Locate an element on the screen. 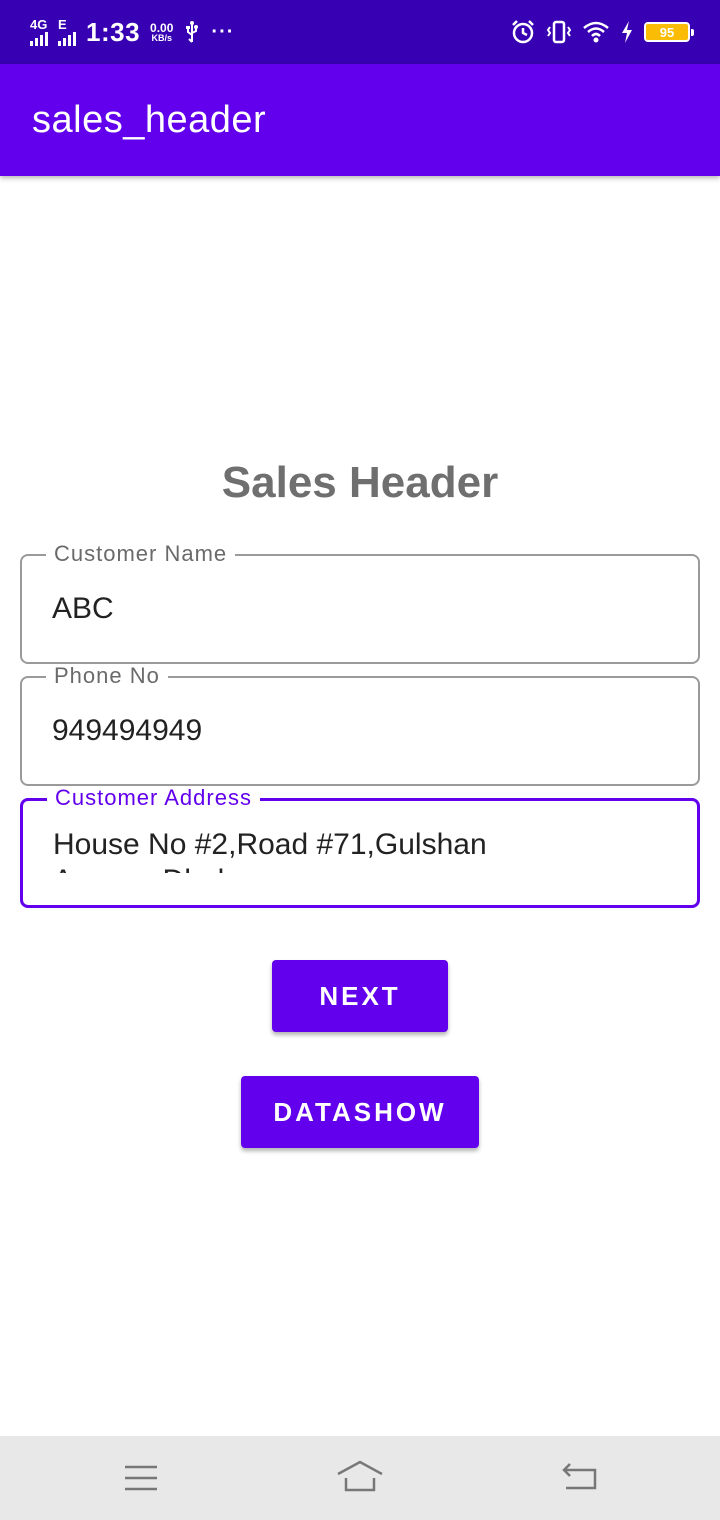 Image resolution: width=720 pixels, height=1520 pixels. network-e-label: E is located at coordinates (62, 24).